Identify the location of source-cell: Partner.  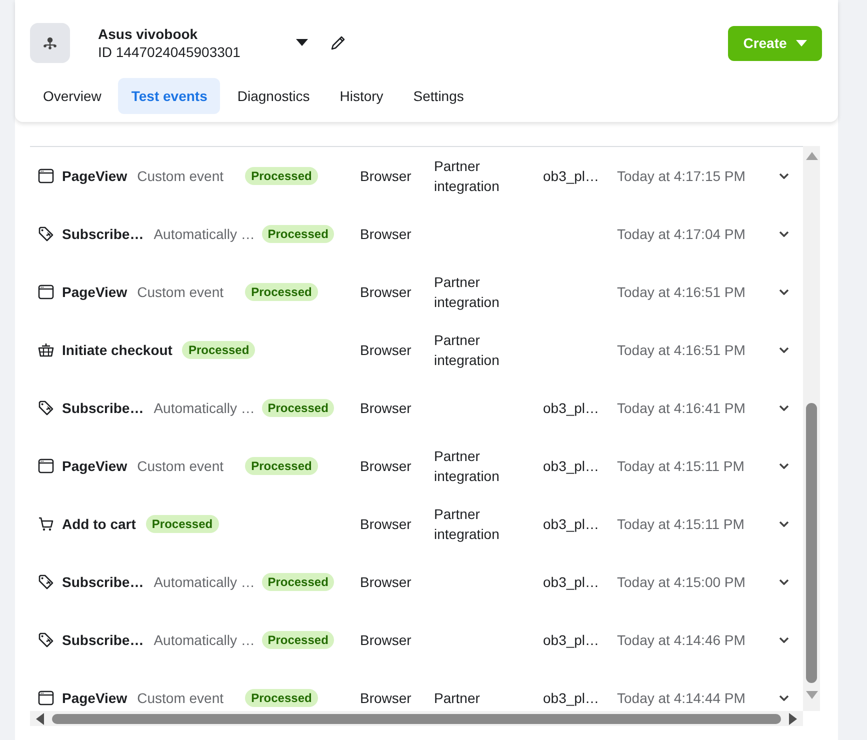
(457, 698).